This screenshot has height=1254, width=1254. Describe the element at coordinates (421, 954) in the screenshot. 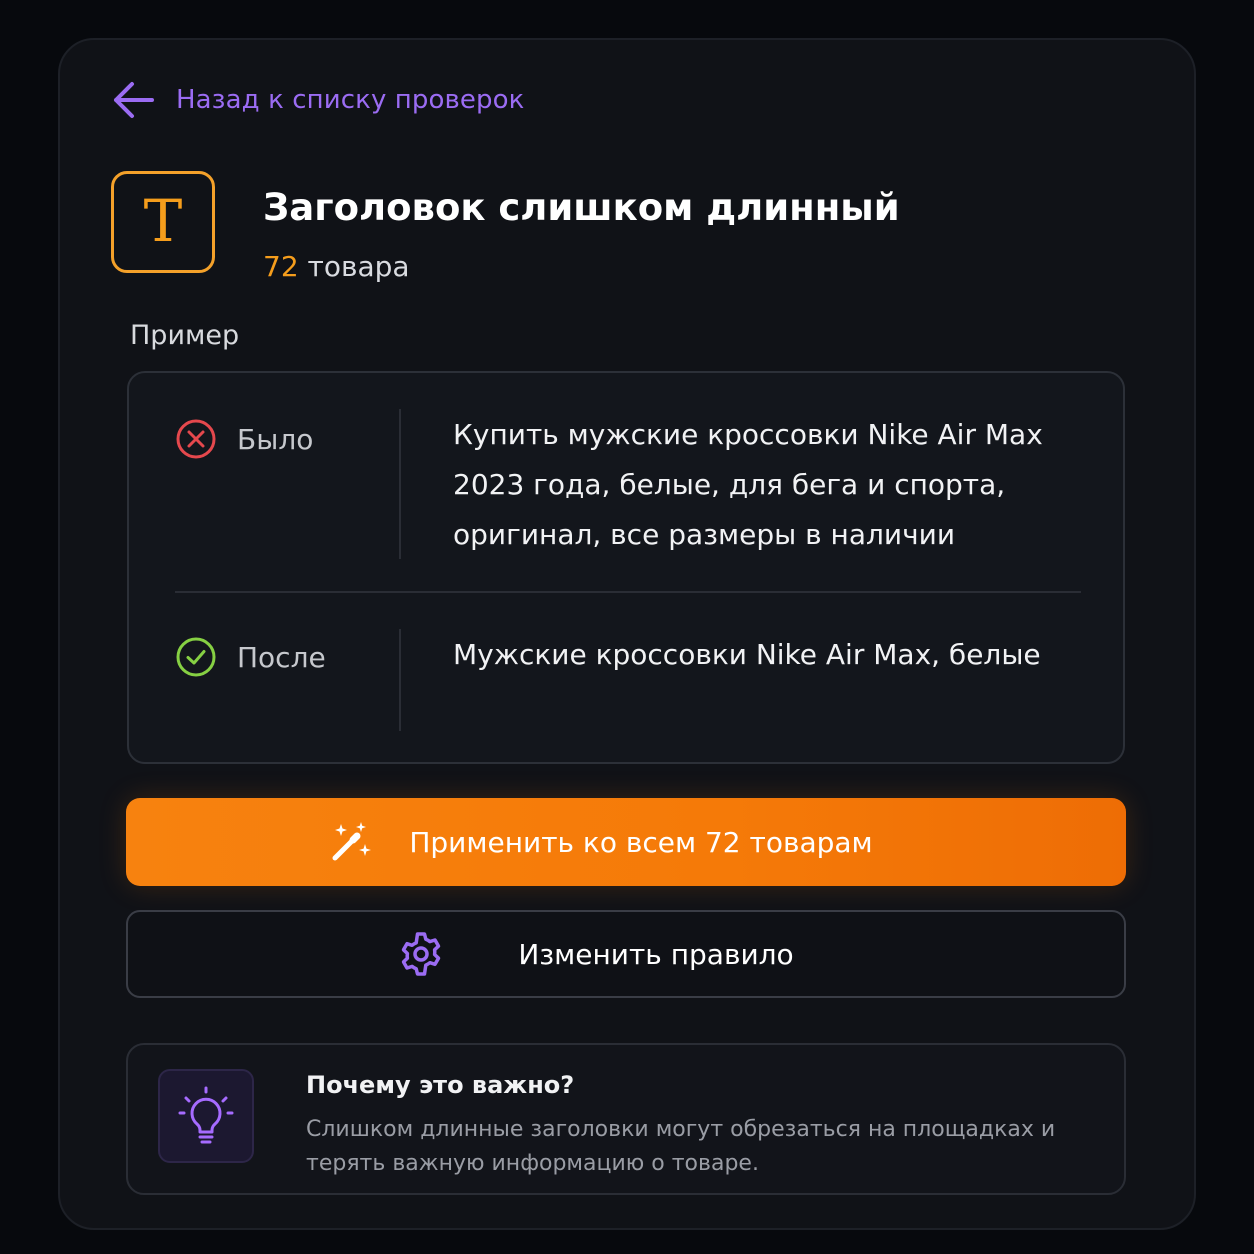

I see `gear-icon` at that location.